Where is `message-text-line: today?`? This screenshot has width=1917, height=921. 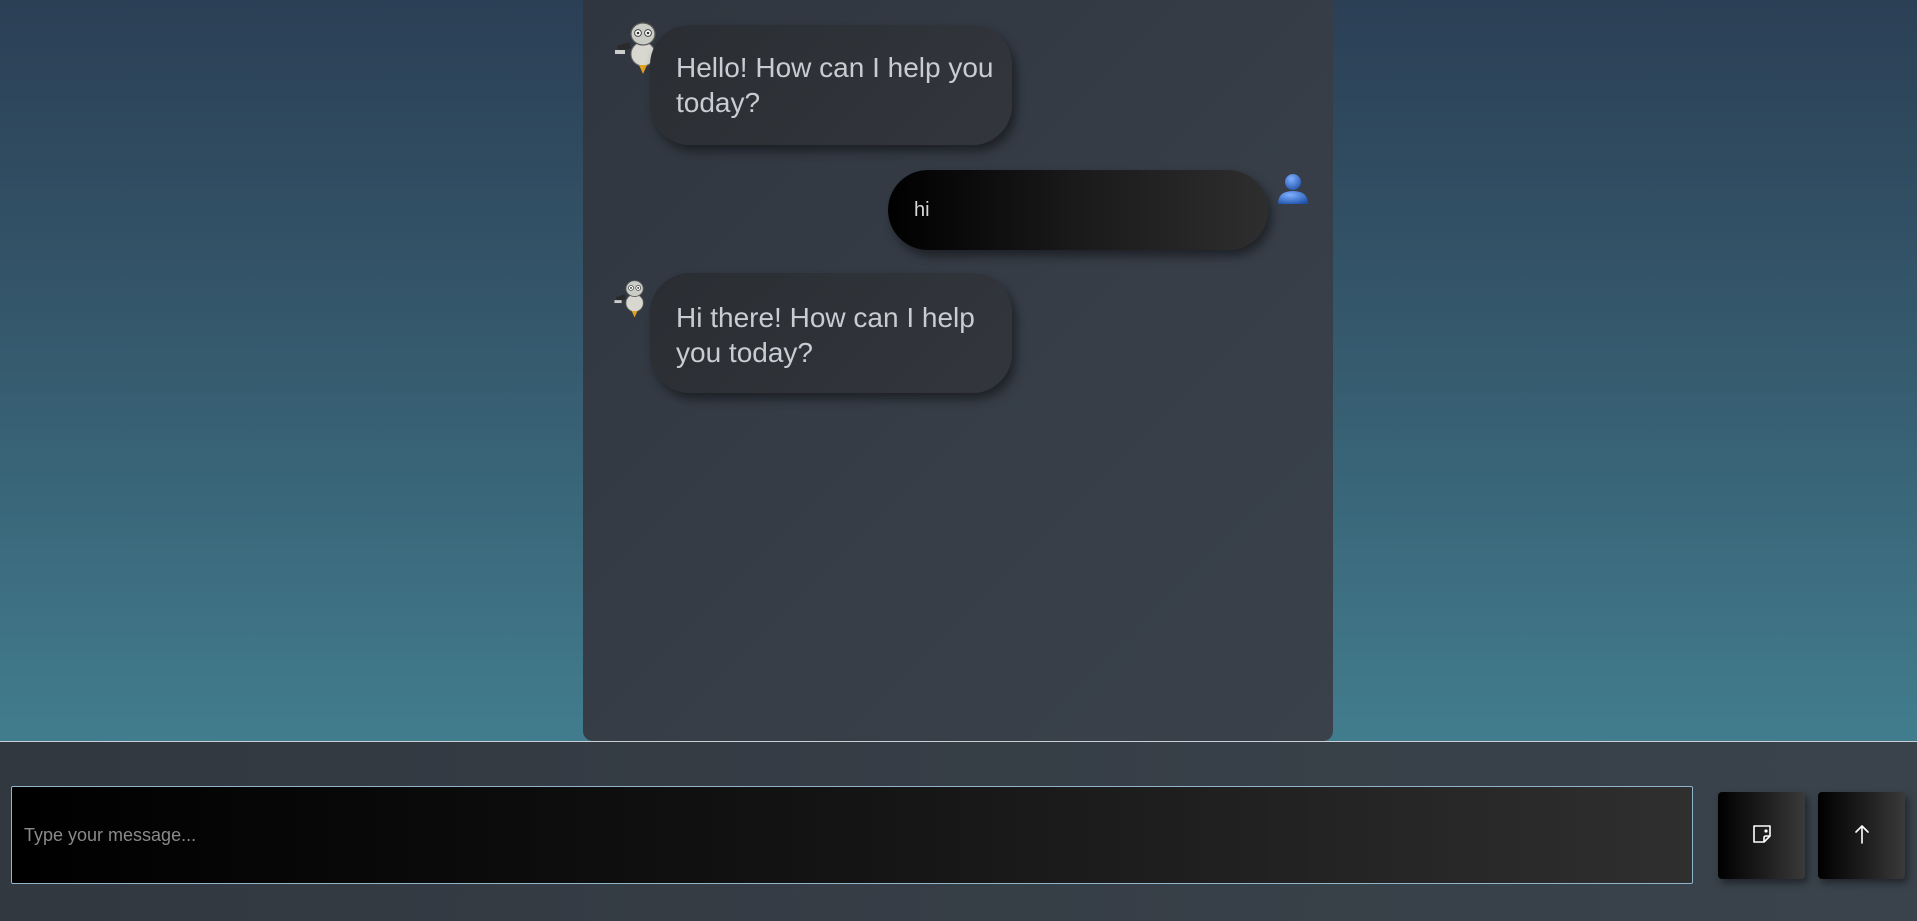
message-text-line: today? is located at coordinates (718, 102).